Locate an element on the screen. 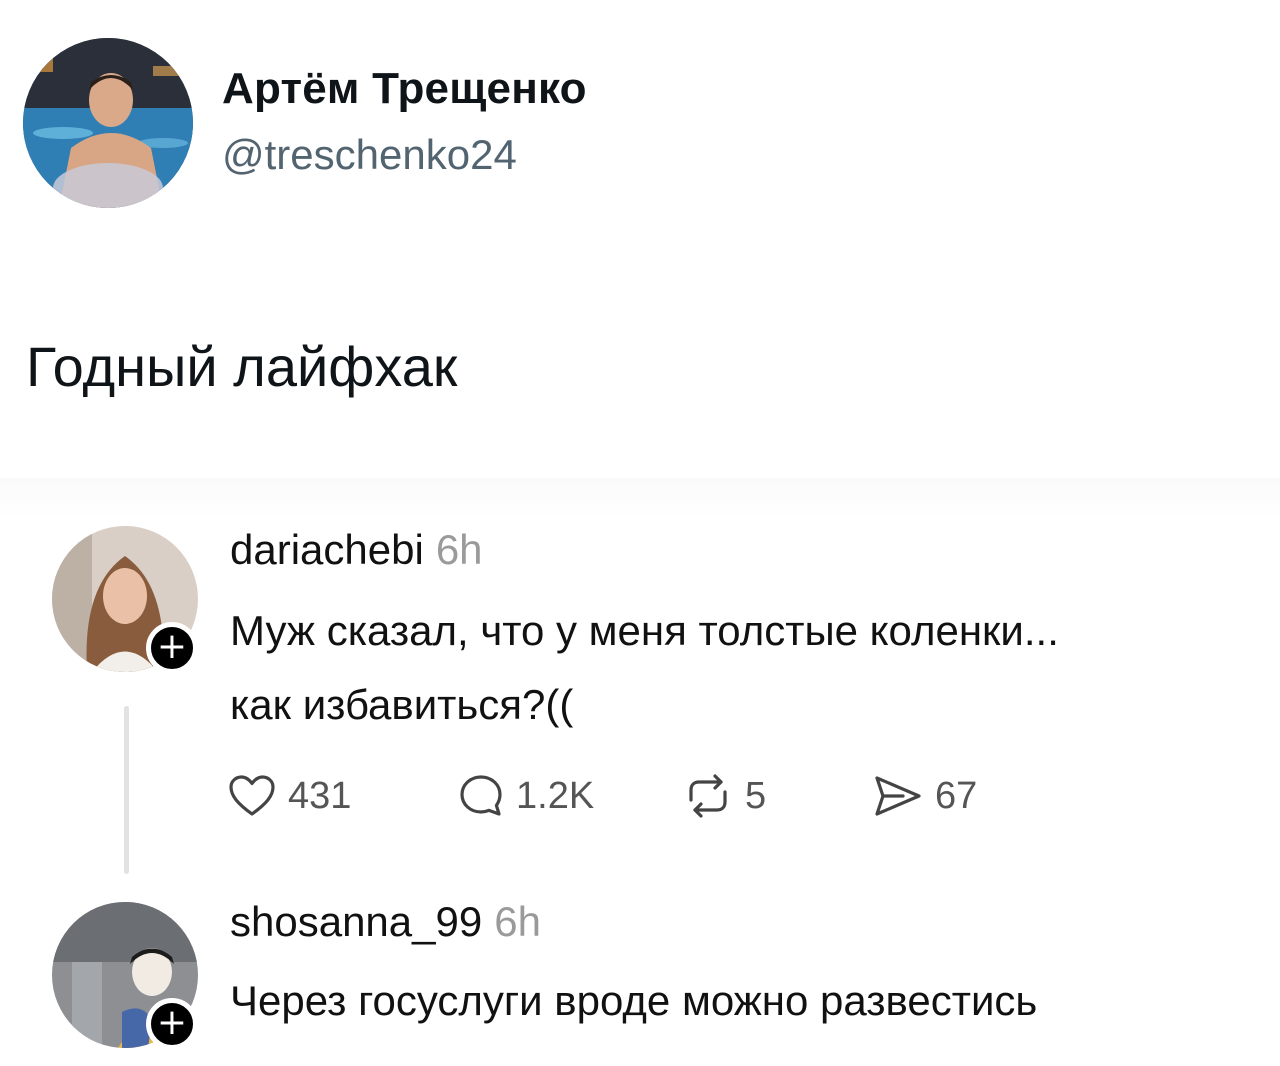 Image resolution: width=1280 pixels, height=1066 pixels. comment-text-line-1: Через госуслуги вроде можно развестись is located at coordinates (634, 1000).